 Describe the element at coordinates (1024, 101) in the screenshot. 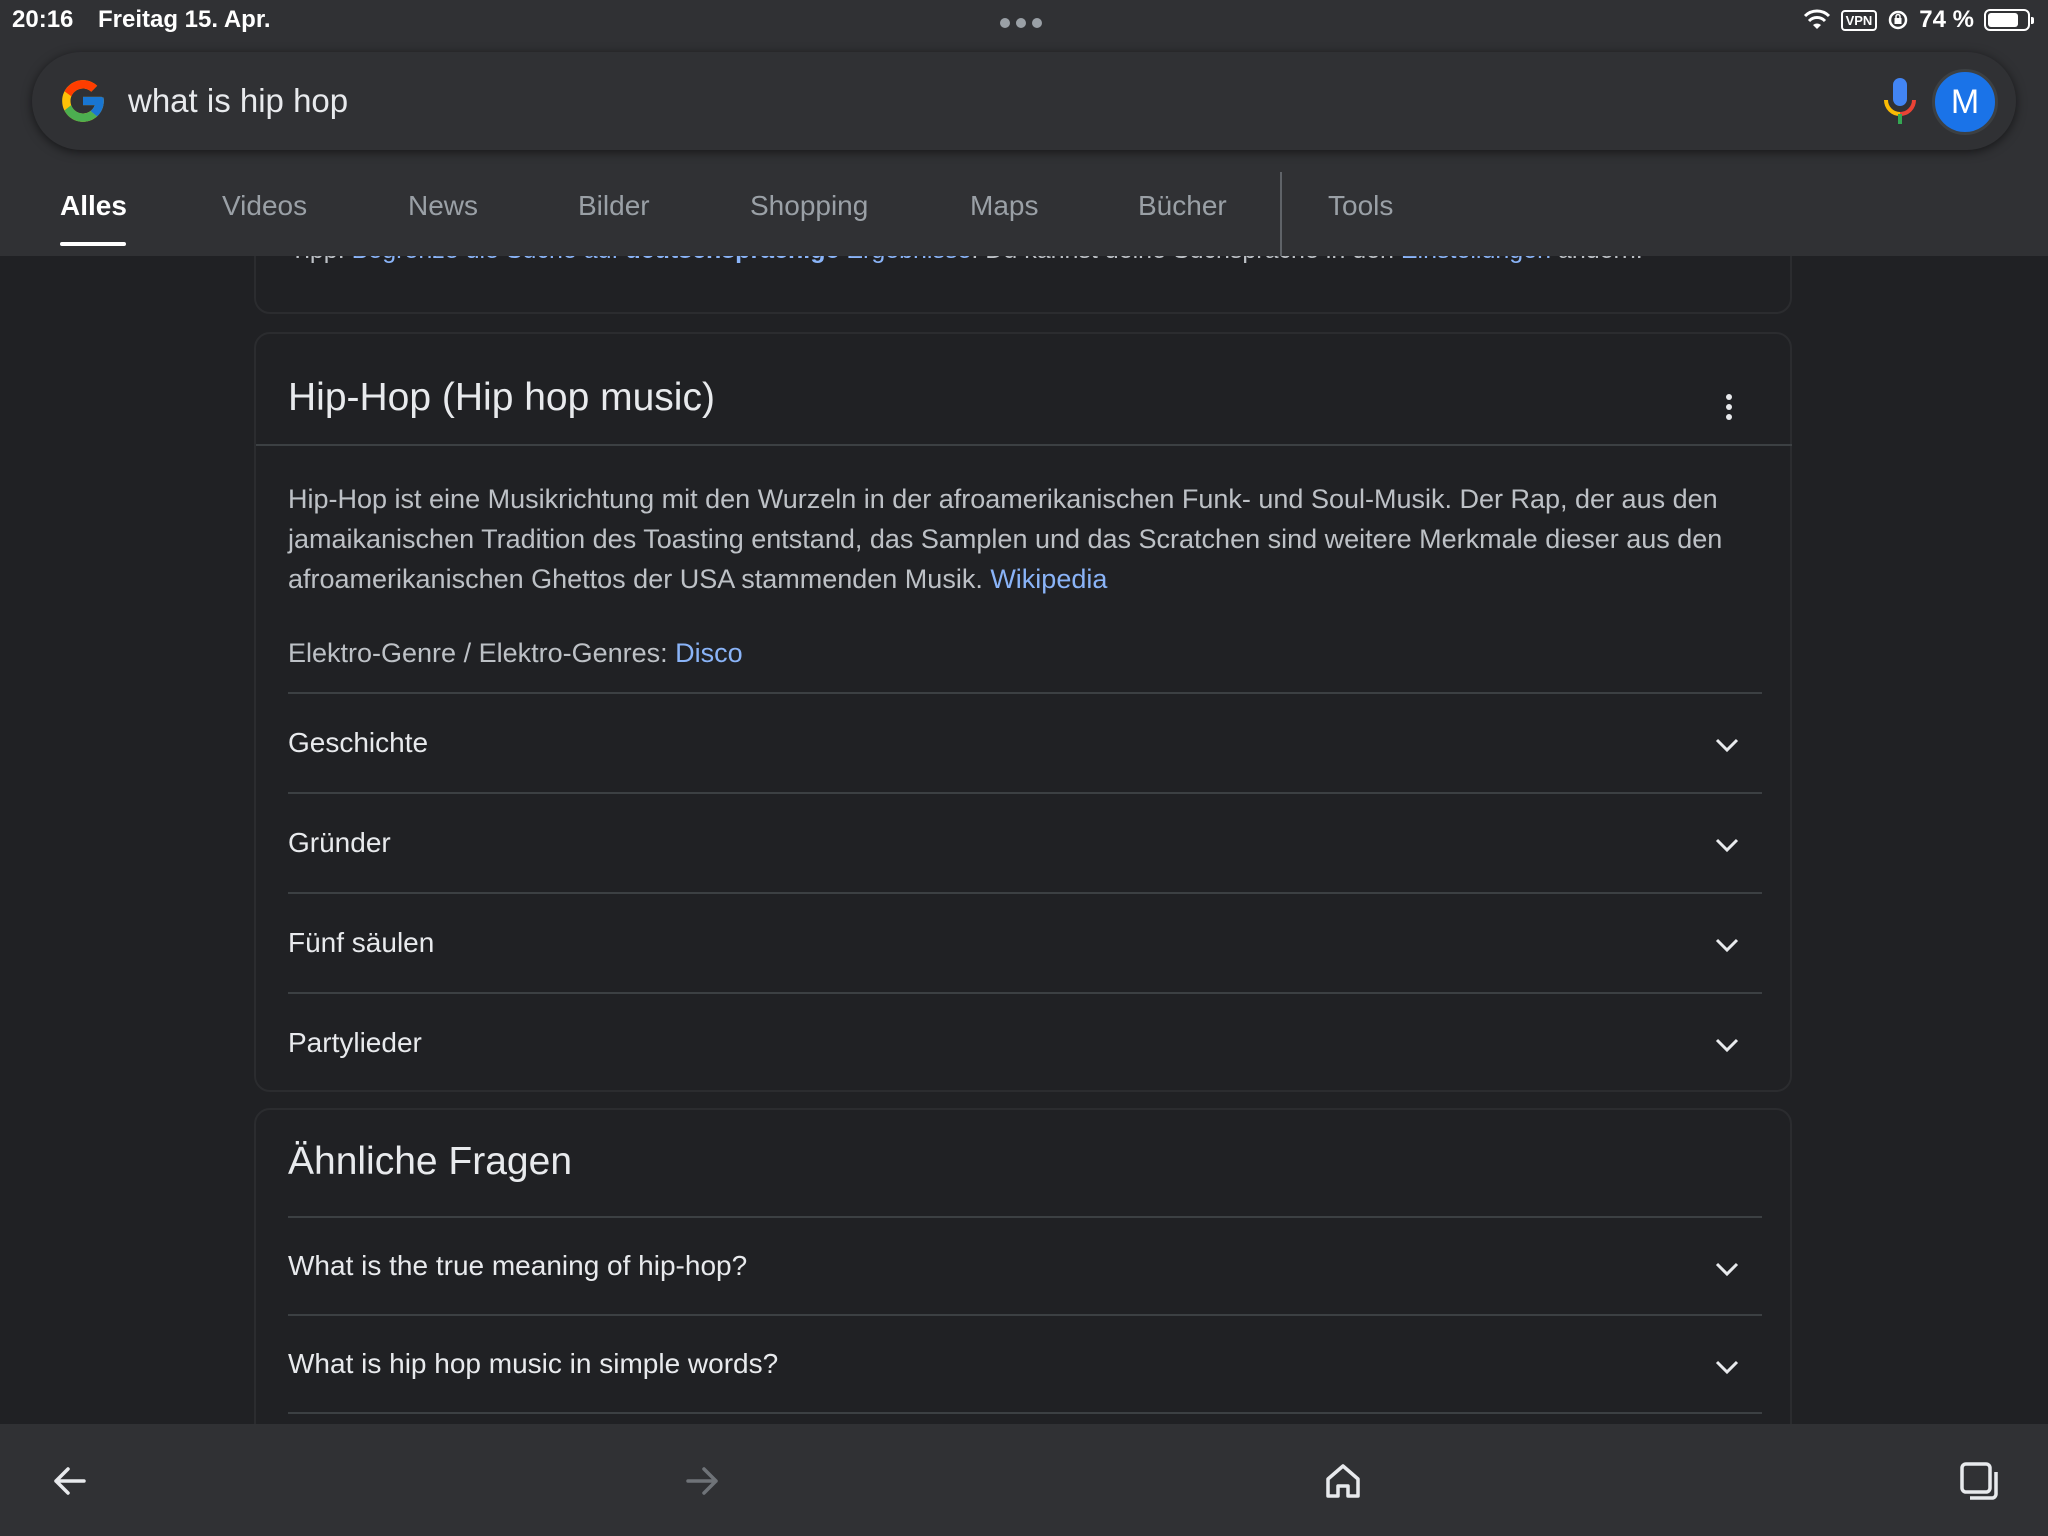

I see `search-bar: what is hip hop M` at that location.